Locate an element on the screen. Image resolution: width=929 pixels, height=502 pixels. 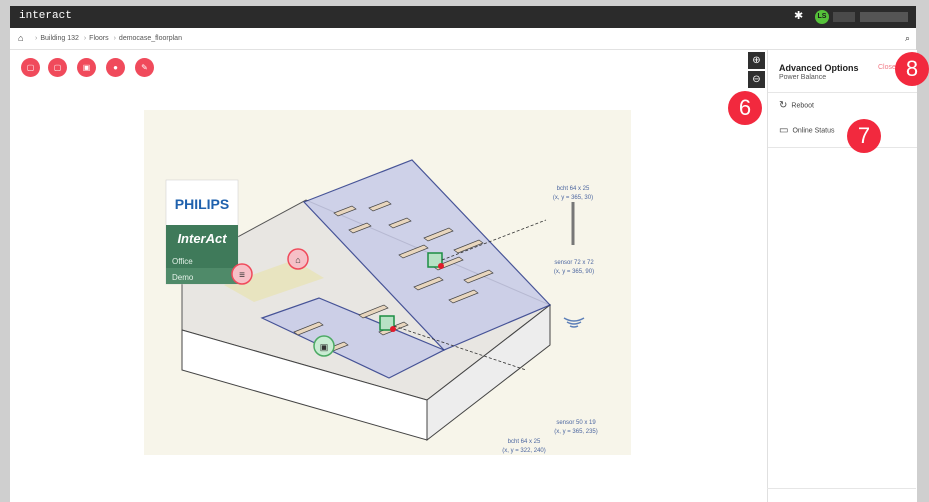
tag-demo: Demo is located at coordinates (183, 277).